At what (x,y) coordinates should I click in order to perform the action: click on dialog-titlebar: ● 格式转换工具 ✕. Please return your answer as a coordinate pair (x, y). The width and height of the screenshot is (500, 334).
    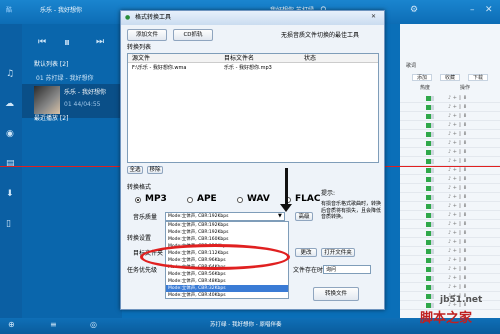
    Looking at the image, I should click on (252, 18).